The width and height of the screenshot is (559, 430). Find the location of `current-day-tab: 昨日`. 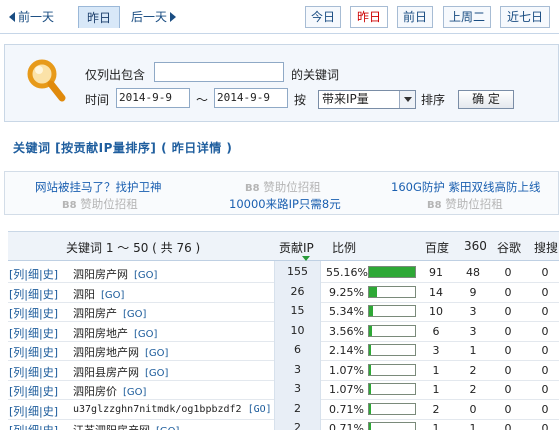

current-day-tab: 昨日 is located at coordinates (99, 17).